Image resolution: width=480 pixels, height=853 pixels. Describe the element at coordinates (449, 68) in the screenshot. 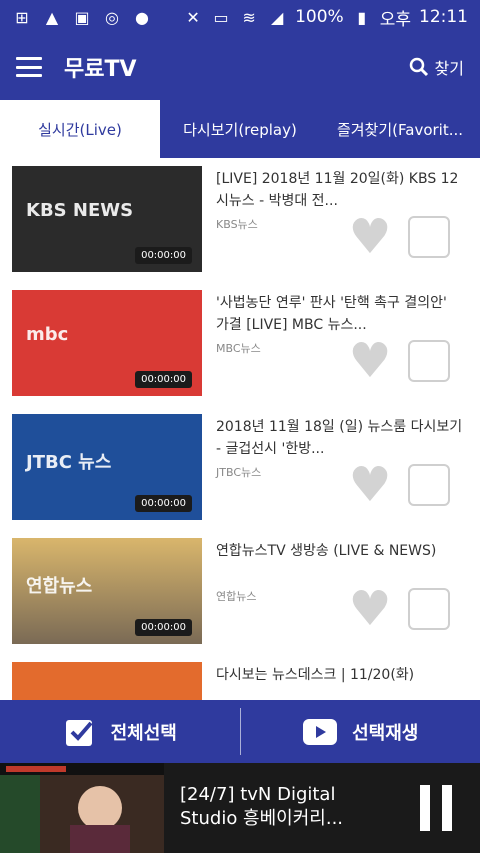

I see `search-label: 찾기` at that location.